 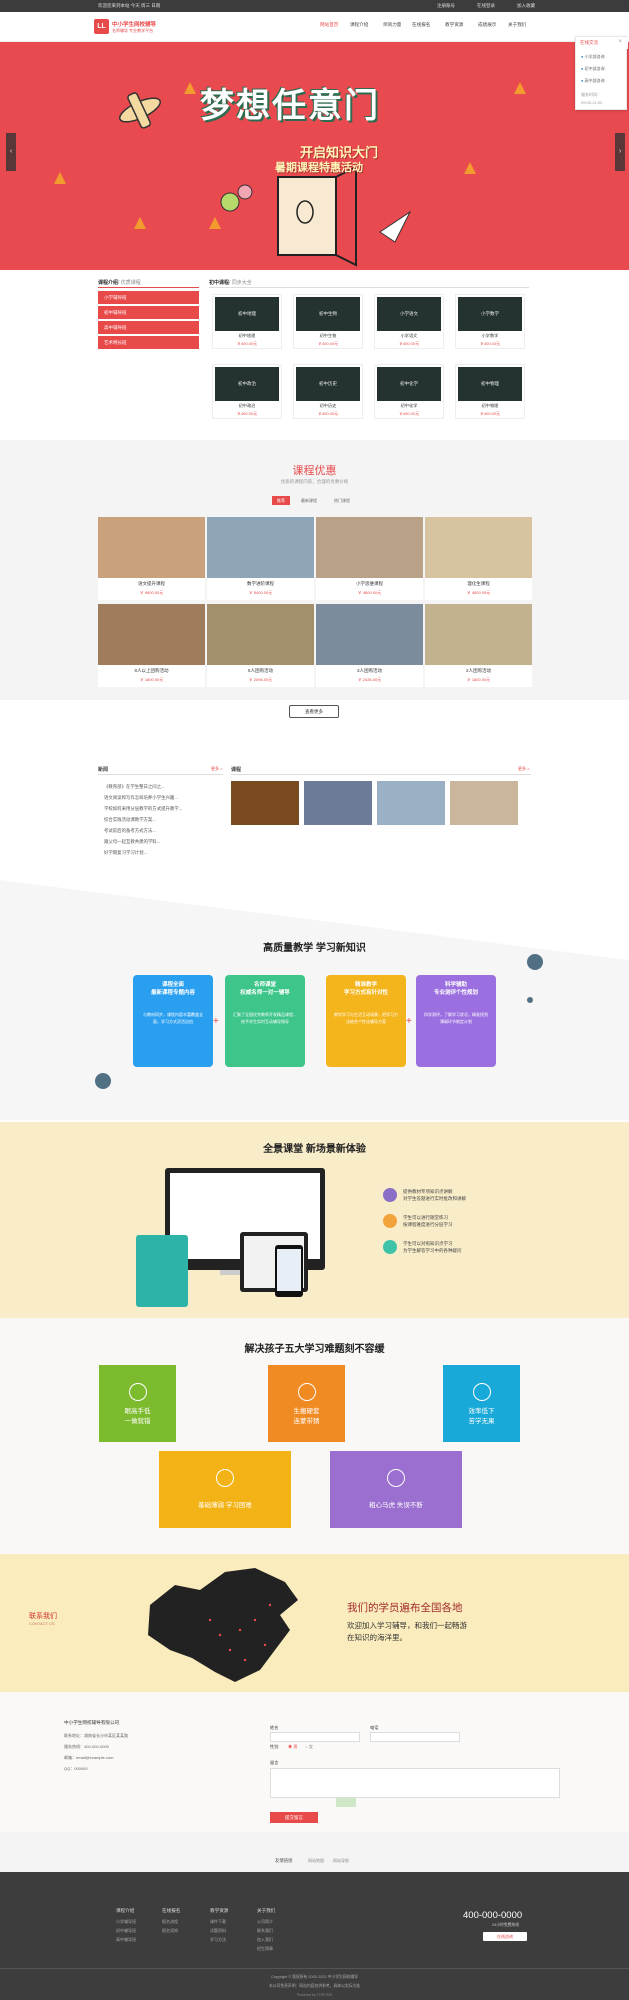 What do you see at coordinates (316, 1861) in the screenshot?
I see `friend-link: 网站地图` at bounding box center [316, 1861].